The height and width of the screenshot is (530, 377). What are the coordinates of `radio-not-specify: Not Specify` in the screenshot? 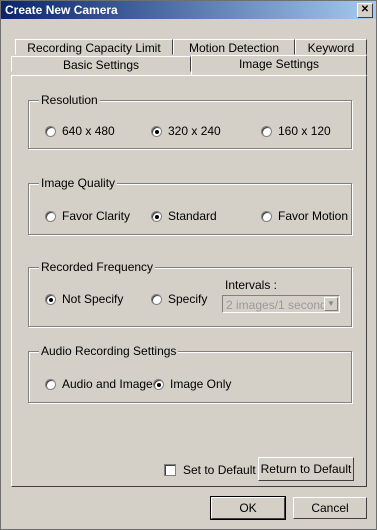 It's located at (84, 299).